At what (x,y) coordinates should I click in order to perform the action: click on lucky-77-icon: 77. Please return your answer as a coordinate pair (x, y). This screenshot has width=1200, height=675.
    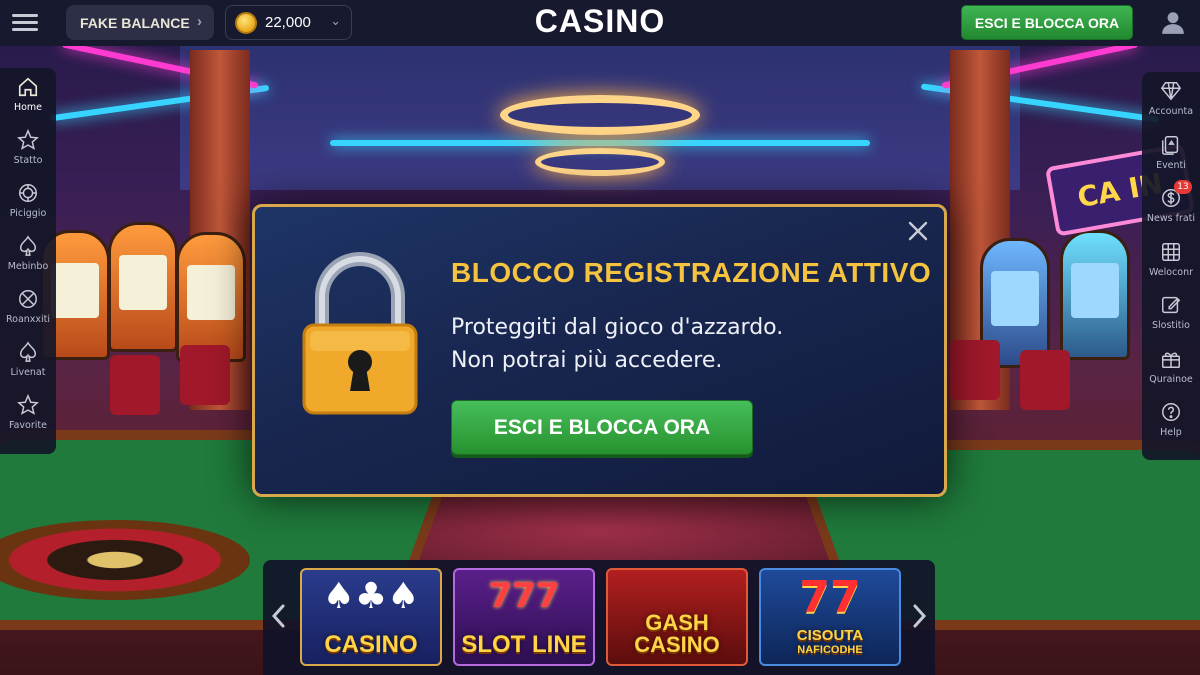
    Looking at the image, I should click on (830, 597).